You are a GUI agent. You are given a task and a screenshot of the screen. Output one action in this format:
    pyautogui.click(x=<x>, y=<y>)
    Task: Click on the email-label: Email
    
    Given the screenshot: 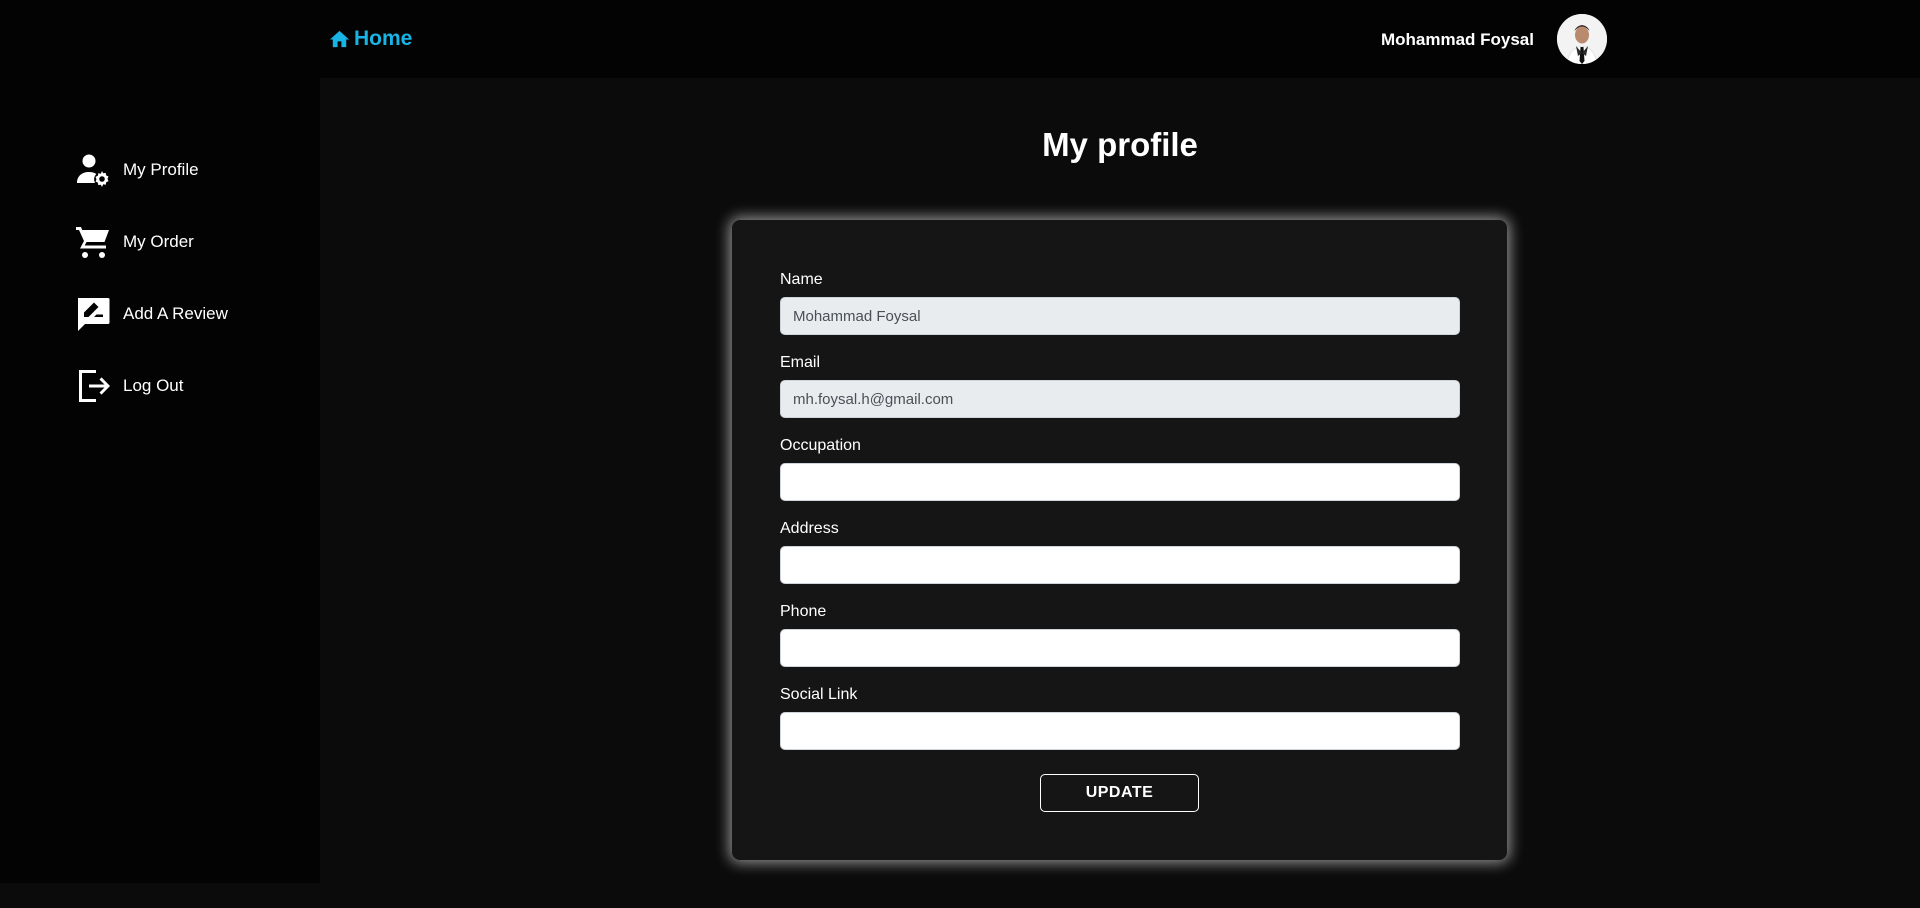 What is the action you would take?
    pyautogui.click(x=800, y=362)
    